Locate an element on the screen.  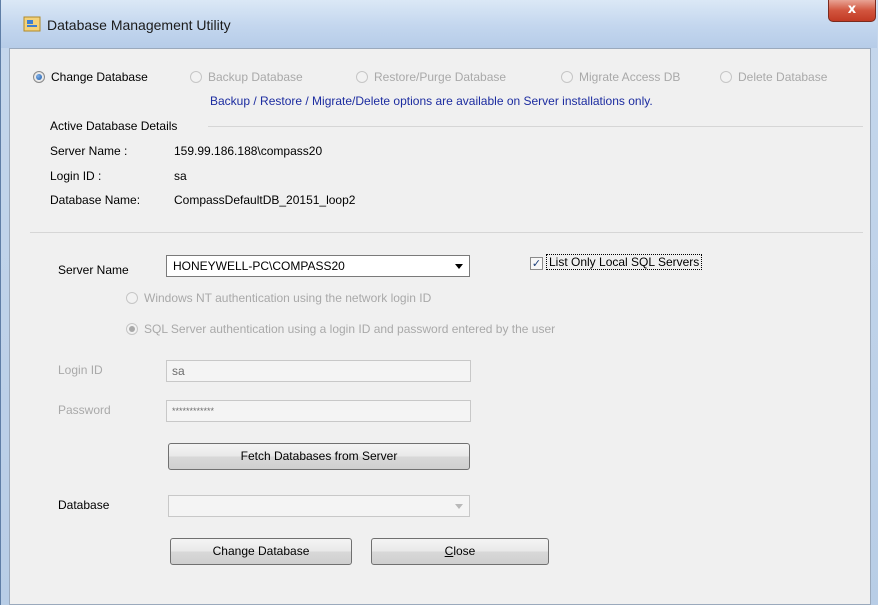
password-label: Password is located at coordinates (84, 410).